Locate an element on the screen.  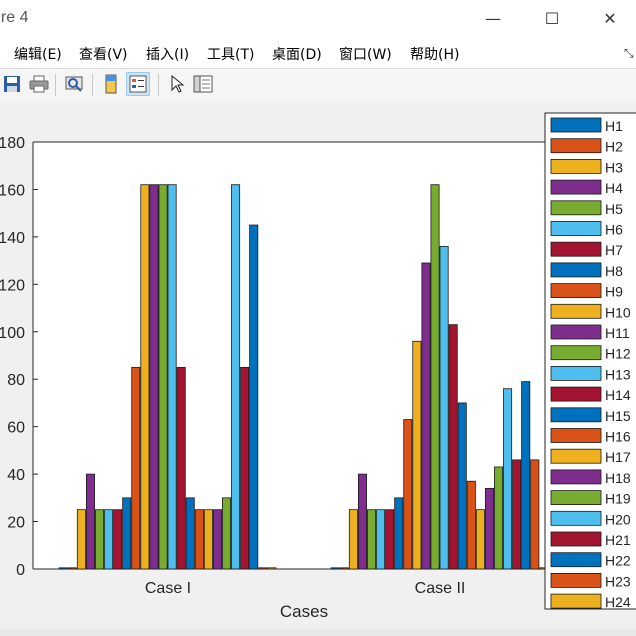
colorbar-icon is located at coordinates (111, 84).